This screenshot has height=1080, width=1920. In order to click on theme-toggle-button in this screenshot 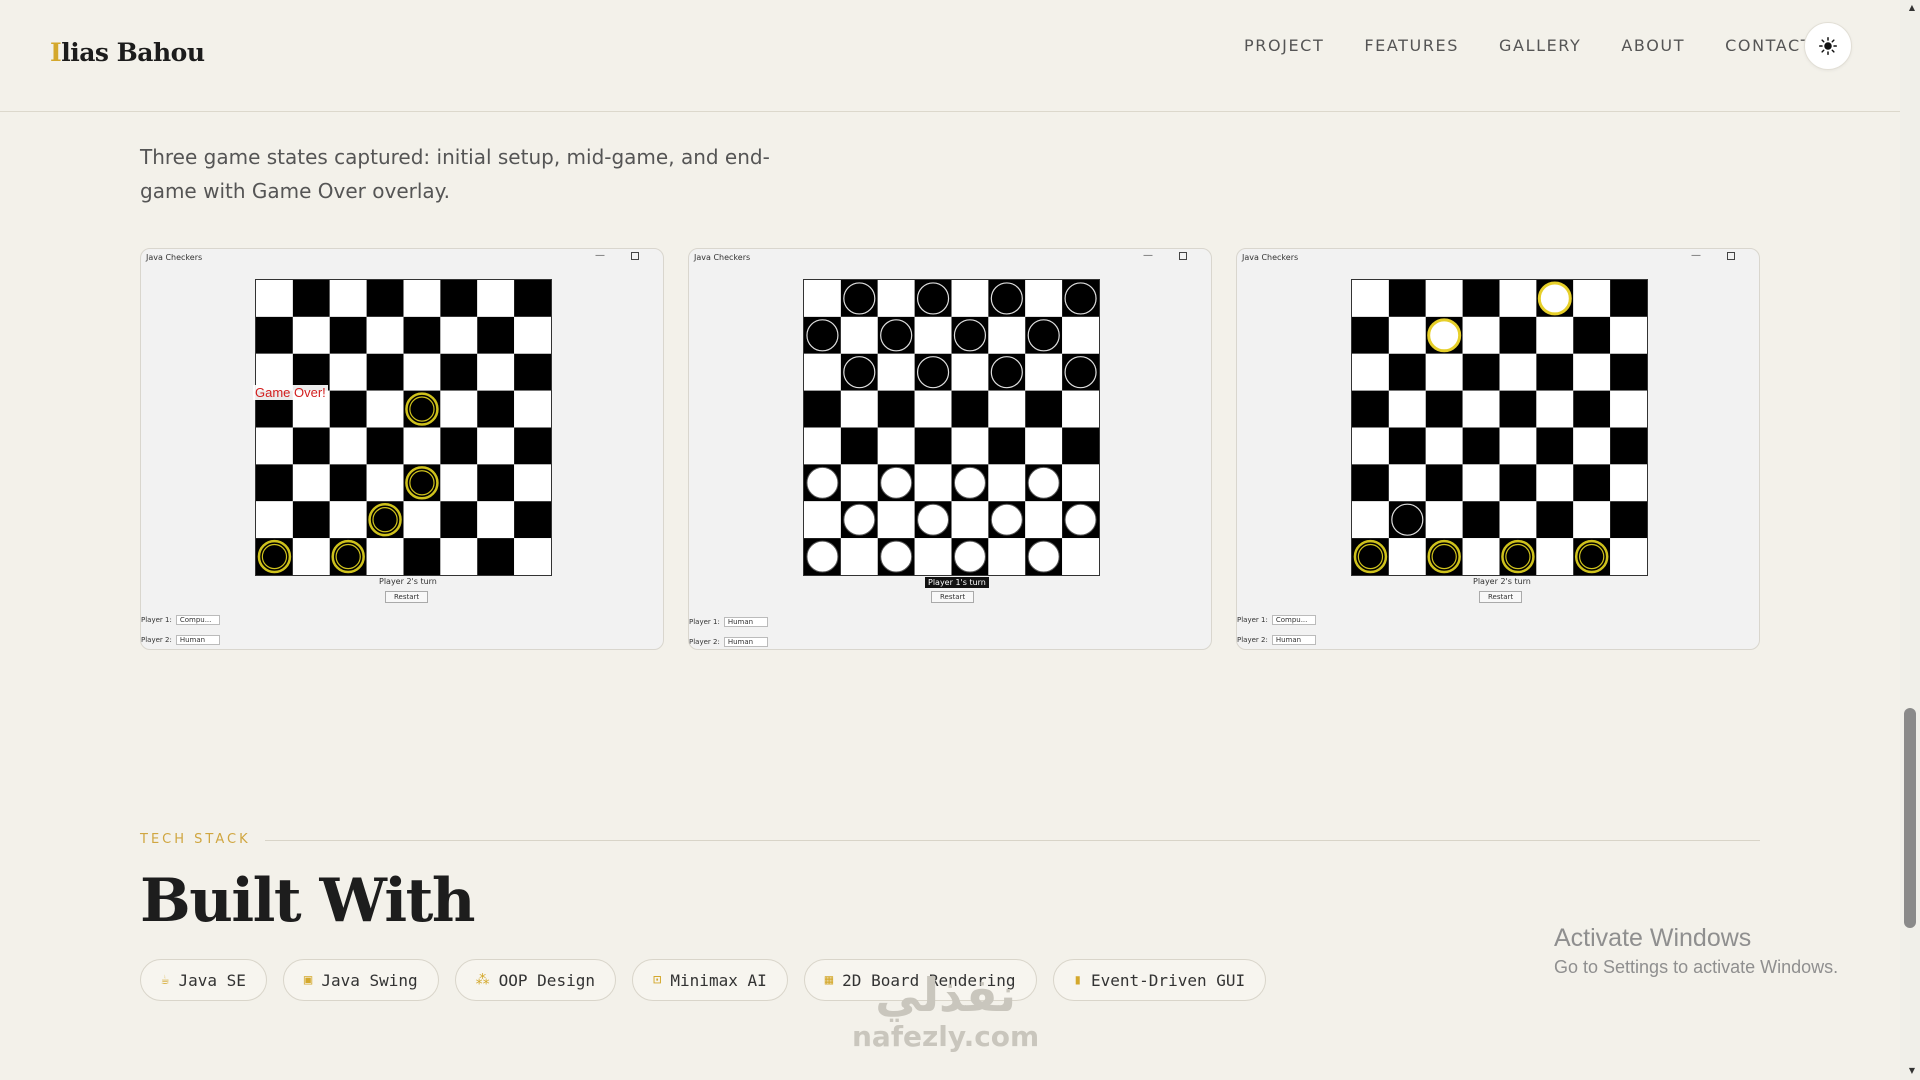, I will do `click(1828, 46)`.